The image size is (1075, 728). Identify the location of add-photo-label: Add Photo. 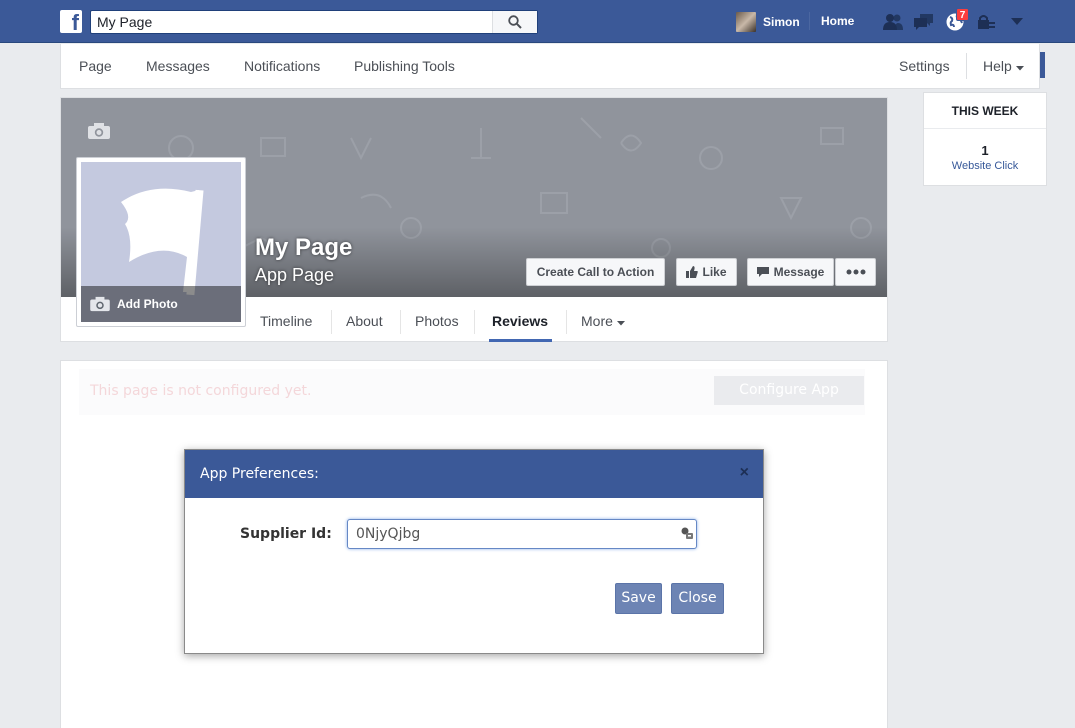
(147, 304).